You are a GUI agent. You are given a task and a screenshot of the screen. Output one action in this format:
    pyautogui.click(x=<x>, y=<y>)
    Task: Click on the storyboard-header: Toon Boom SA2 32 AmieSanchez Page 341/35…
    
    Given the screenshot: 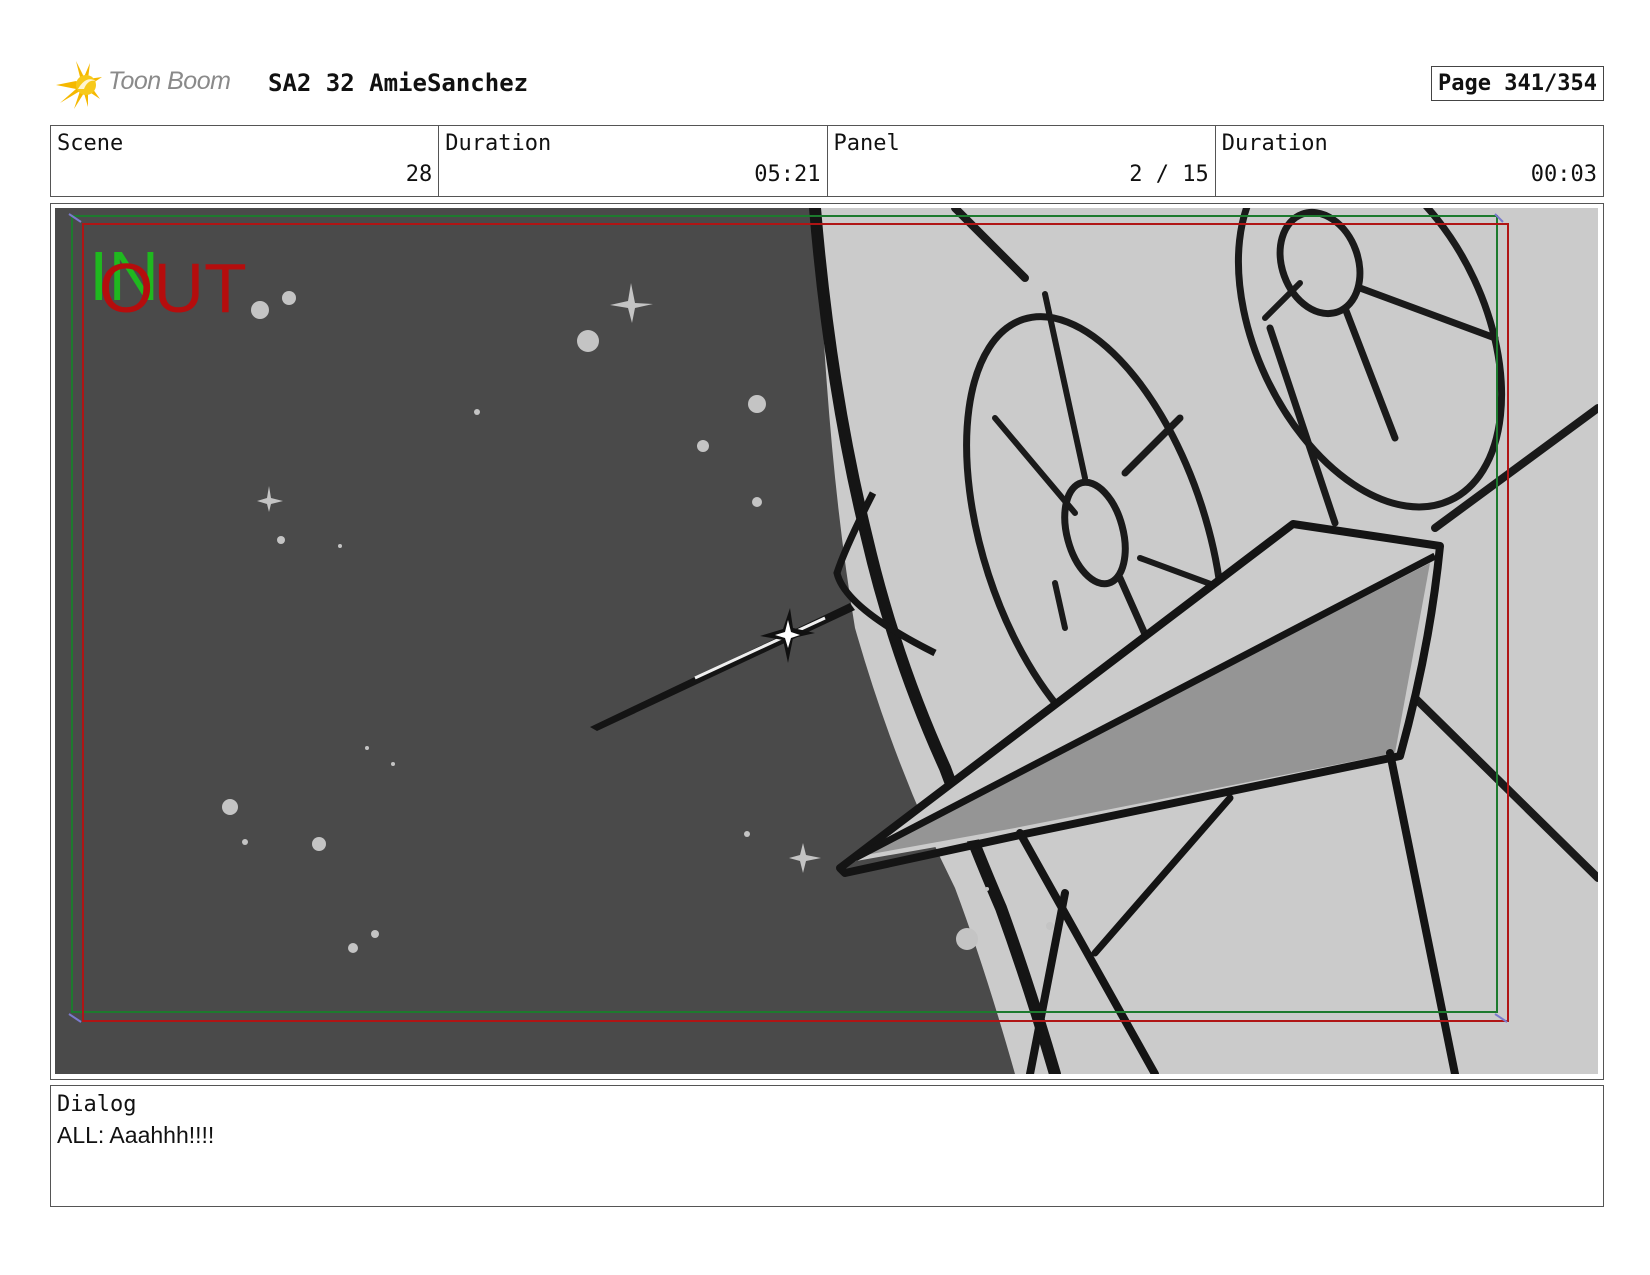 What is the action you would take?
    pyautogui.click(x=827, y=85)
    